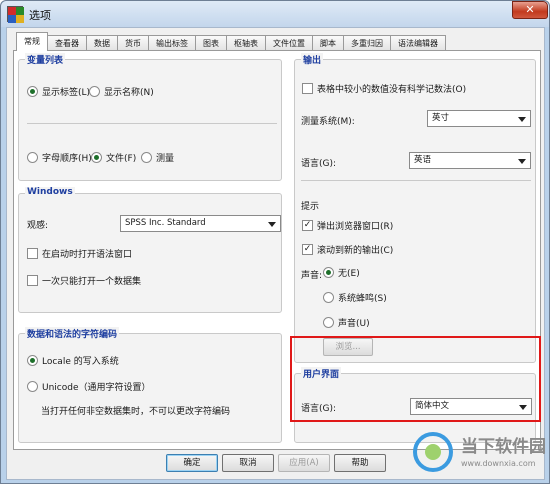 This screenshot has width=550, height=484. What do you see at coordinates (67, 43) in the screenshot?
I see `tab-viewer: 查看器` at bounding box center [67, 43].